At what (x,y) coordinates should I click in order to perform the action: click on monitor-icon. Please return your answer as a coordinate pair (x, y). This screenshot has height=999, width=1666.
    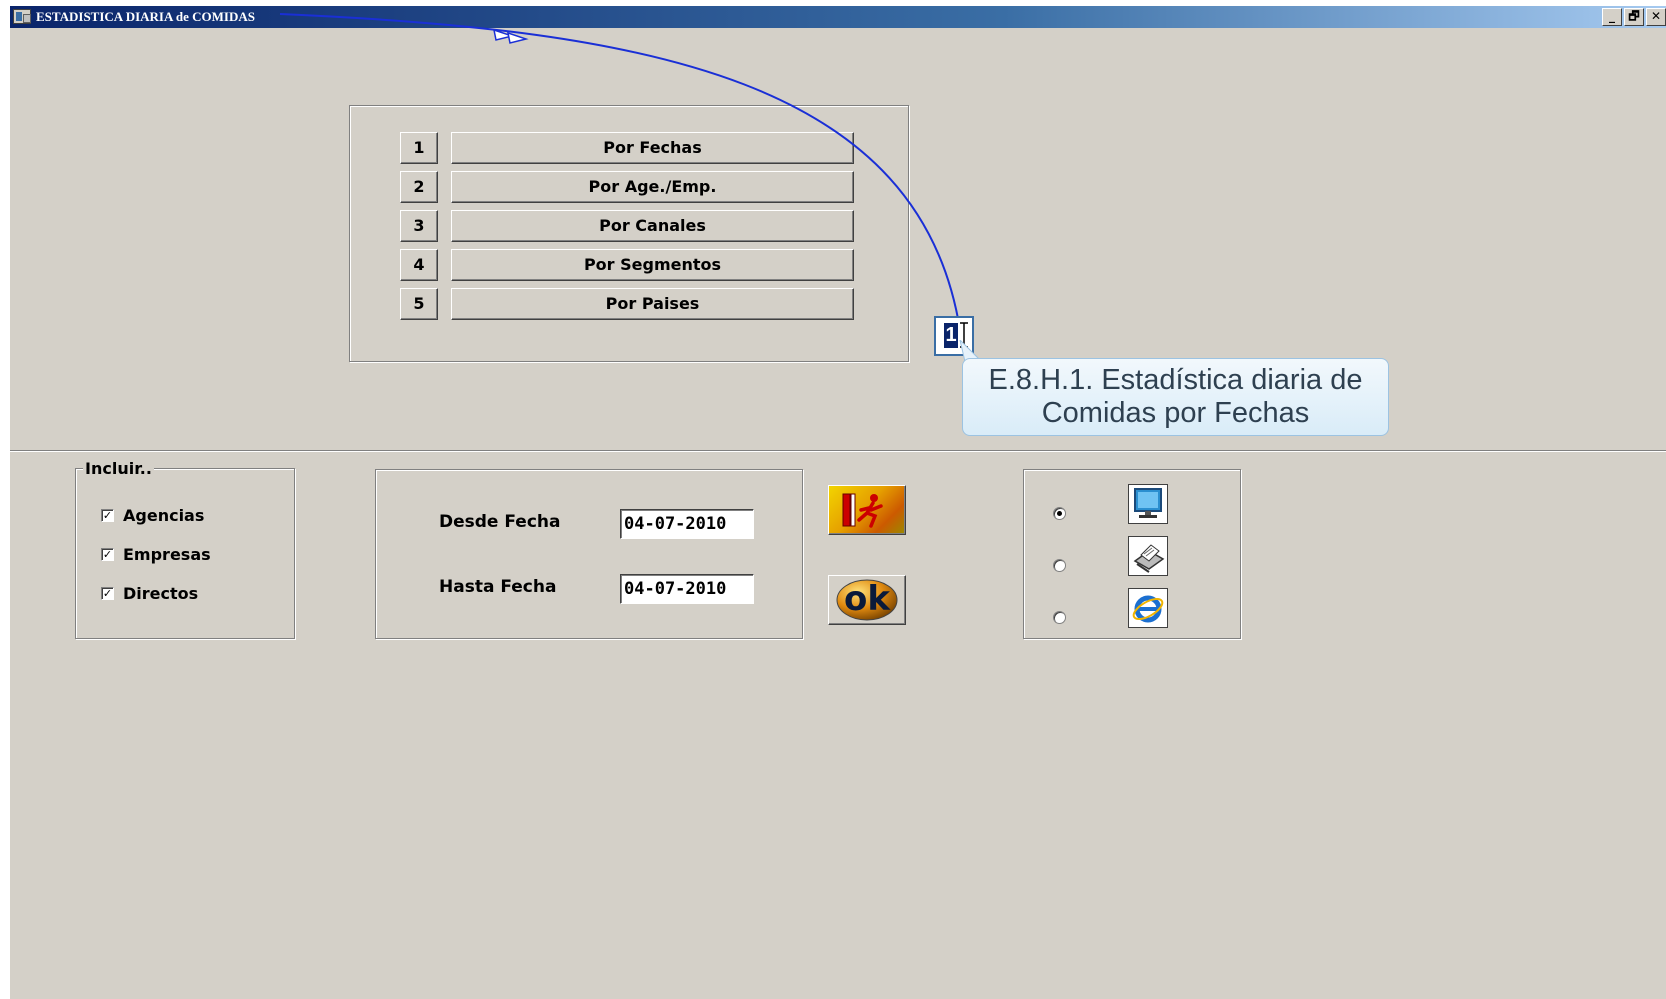
    Looking at the image, I should click on (1148, 504).